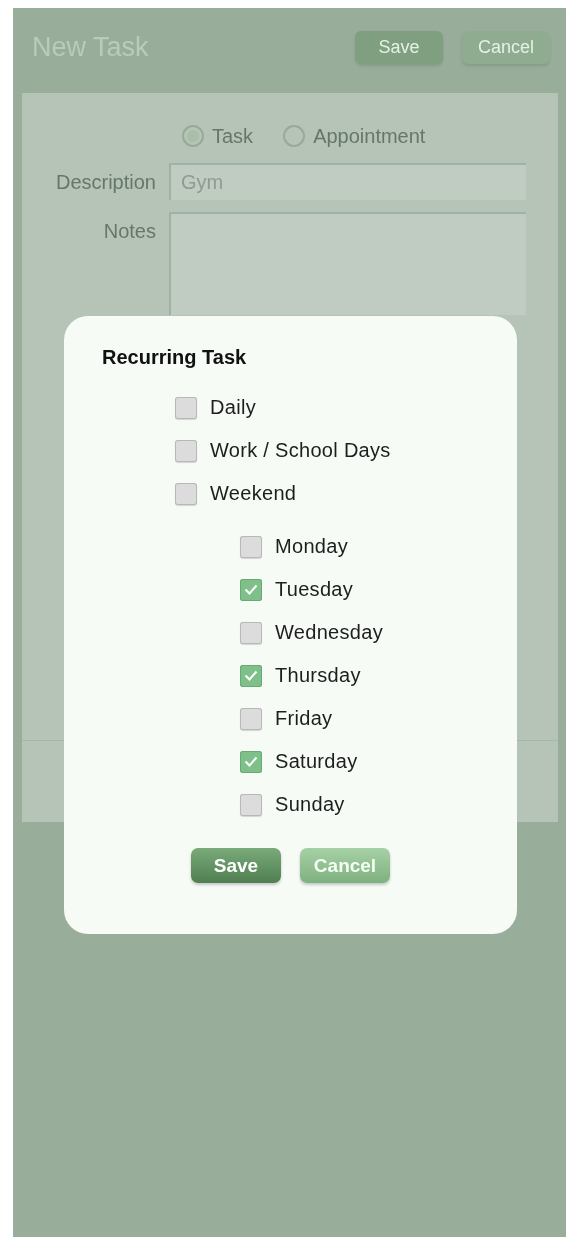 The height and width of the screenshot is (1237, 566). What do you see at coordinates (354, 136) in the screenshot?
I see `radio-option: Appointment` at bounding box center [354, 136].